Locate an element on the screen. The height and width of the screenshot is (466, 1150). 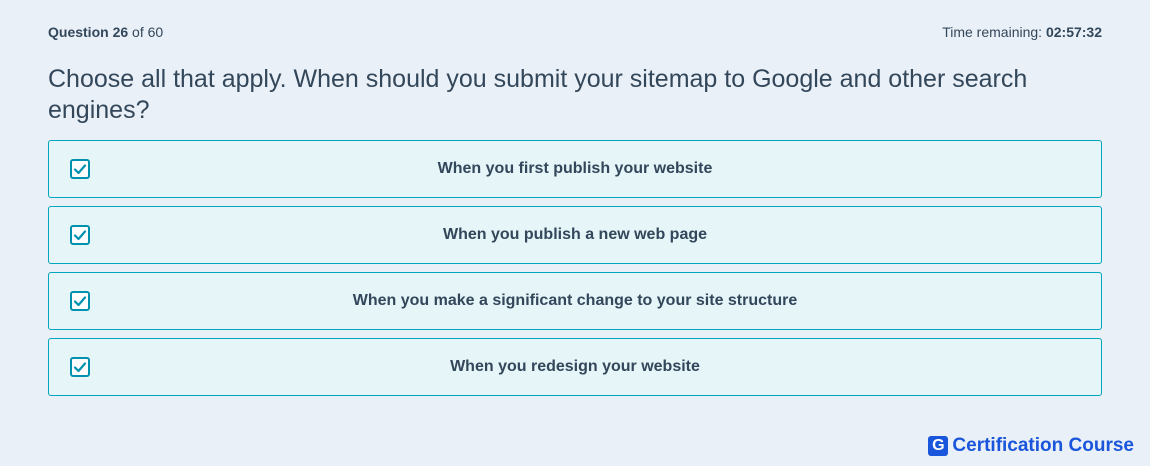
question-counter-label: Question is located at coordinates (78, 32).